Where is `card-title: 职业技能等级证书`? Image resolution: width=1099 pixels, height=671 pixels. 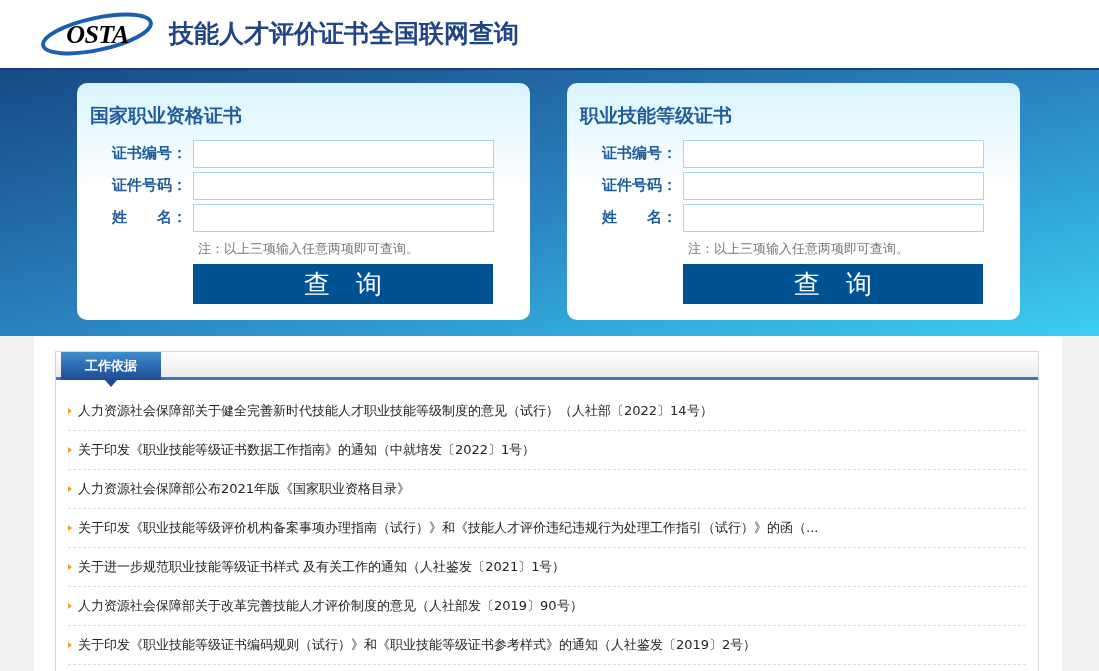 card-title: 职业技能等级证书 is located at coordinates (656, 115).